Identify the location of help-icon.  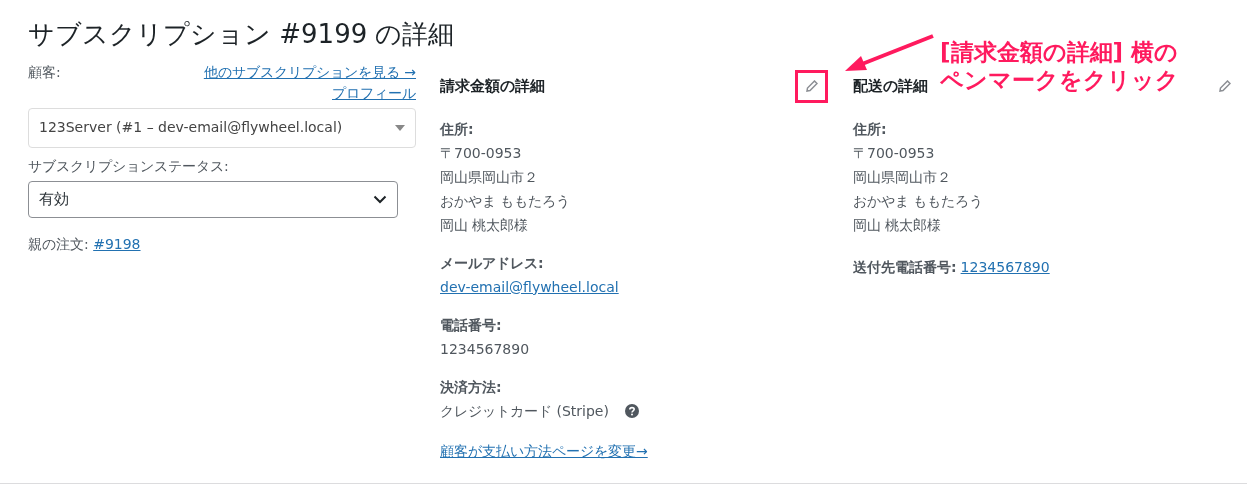
(631, 410).